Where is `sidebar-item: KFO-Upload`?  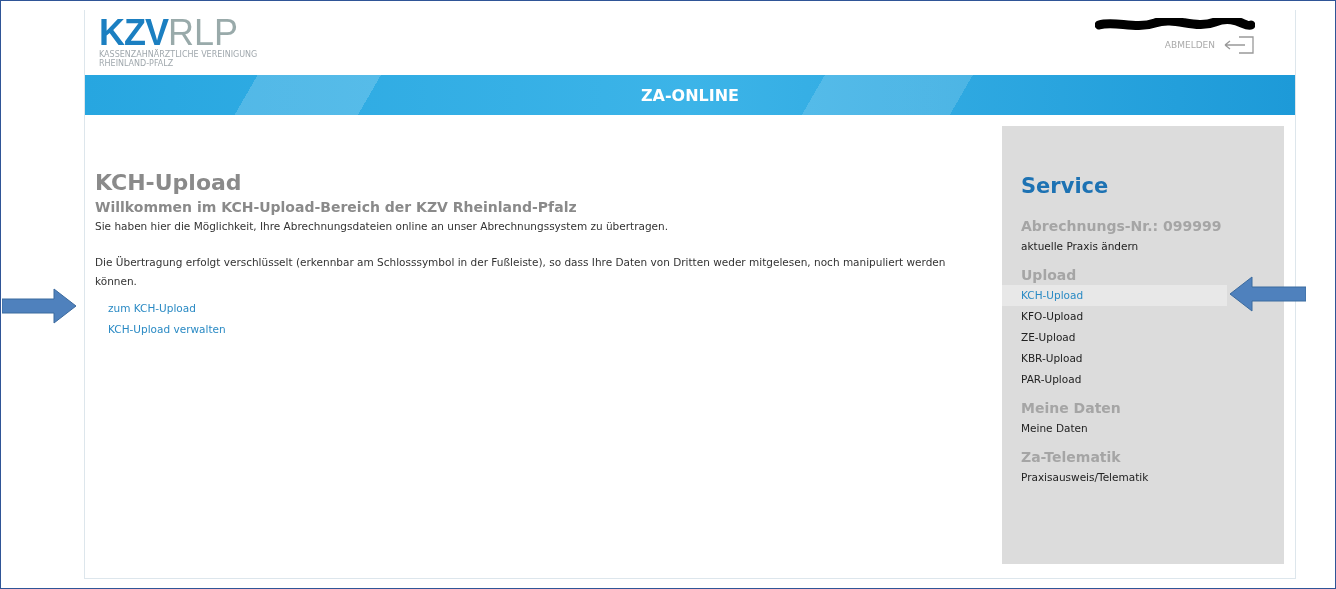
sidebar-item: KFO-Upload is located at coordinates (1114, 316).